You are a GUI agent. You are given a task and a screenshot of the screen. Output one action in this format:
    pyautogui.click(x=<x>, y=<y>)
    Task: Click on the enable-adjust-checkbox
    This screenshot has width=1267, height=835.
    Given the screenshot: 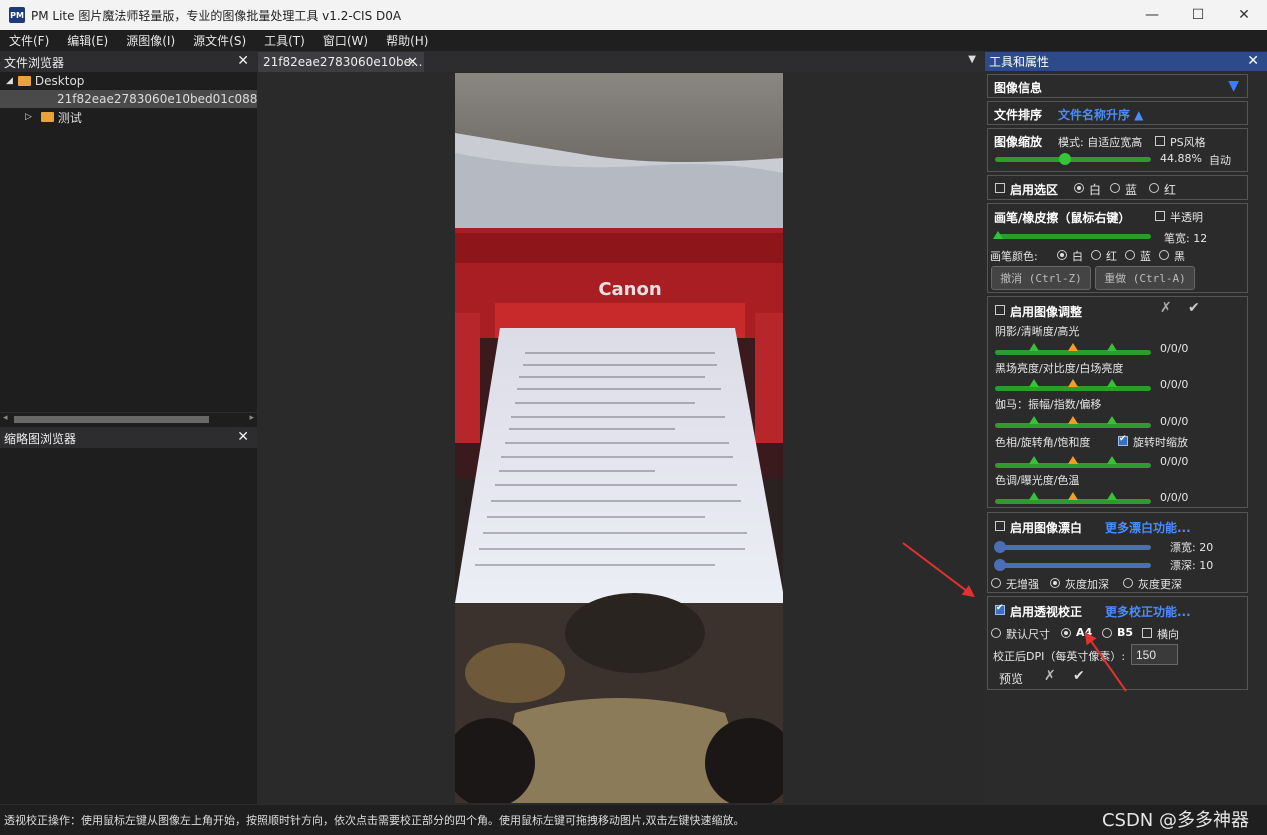 What is the action you would take?
    pyautogui.click(x=1000, y=310)
    